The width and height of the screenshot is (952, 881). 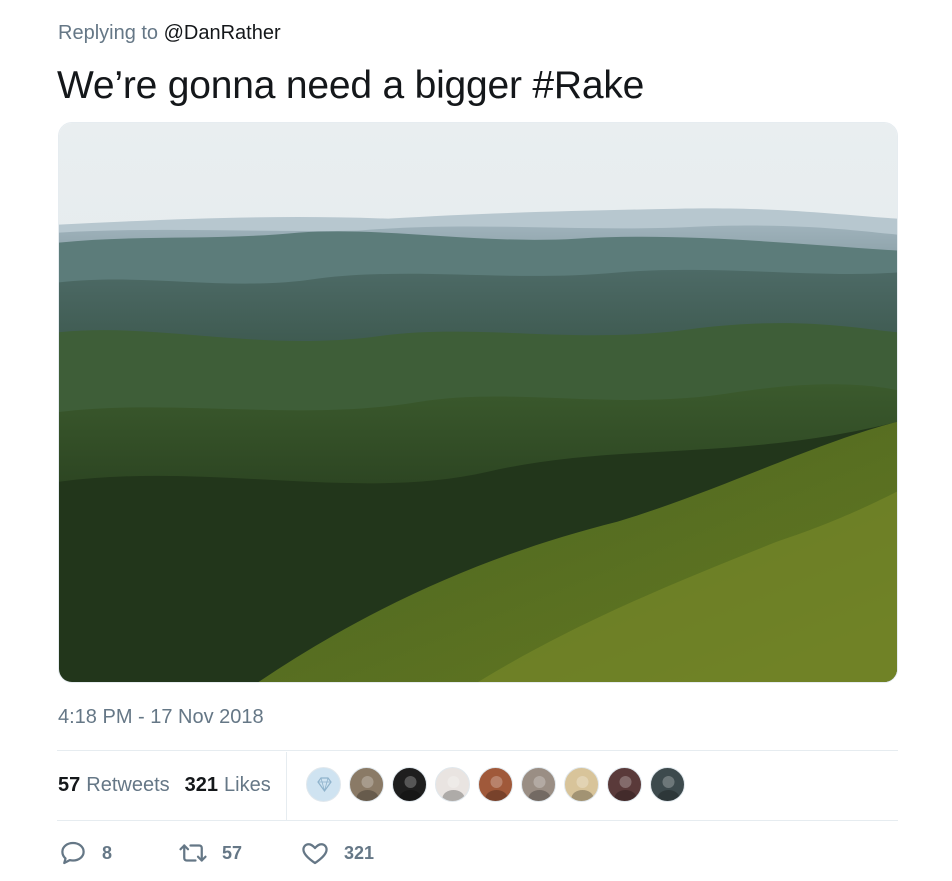 What do you see at coordinates (73, 853) in the screenshot?
I see `reply-icon` at bounding box center [73, 853].